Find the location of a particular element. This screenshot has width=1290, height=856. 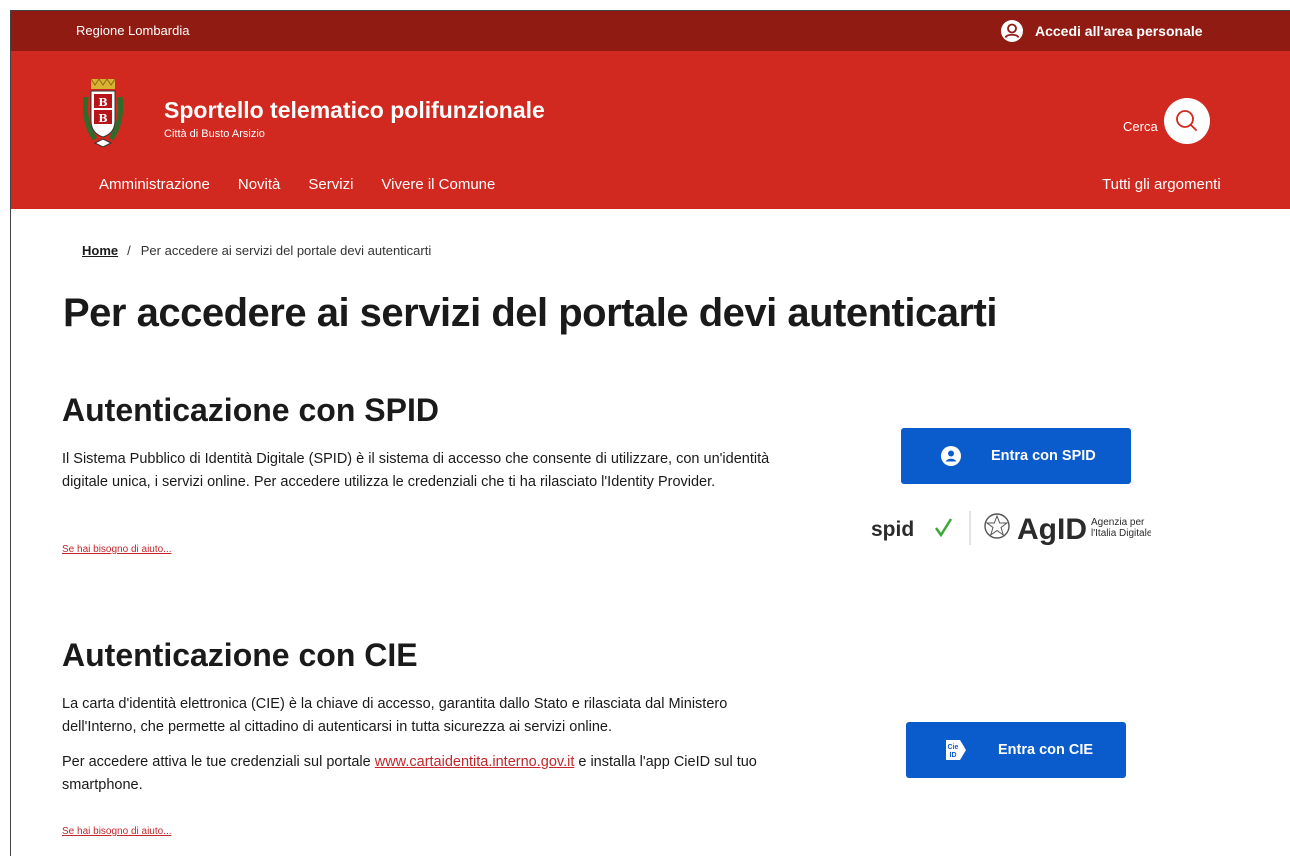

cie-id-icon: Cie ID is located at coordinates (956, 750).